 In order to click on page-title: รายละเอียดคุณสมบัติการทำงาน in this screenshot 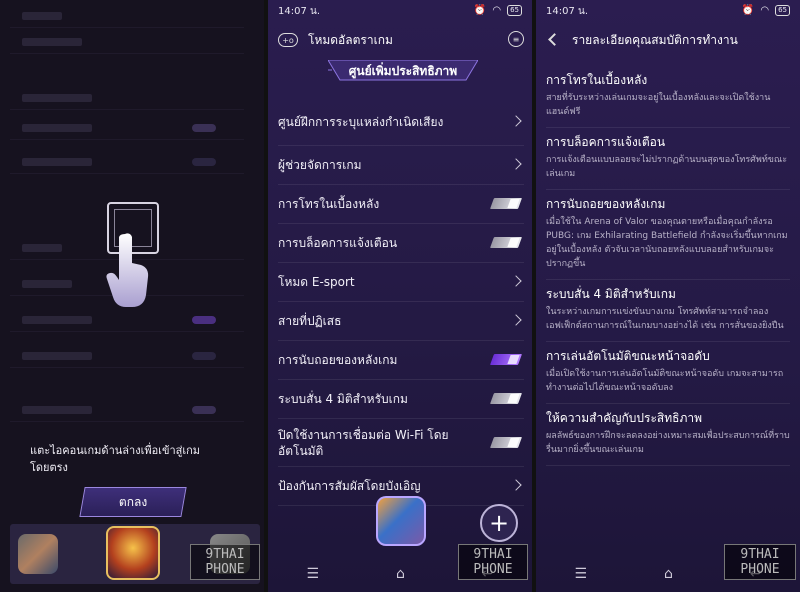, I will do `click(655, 39)`.